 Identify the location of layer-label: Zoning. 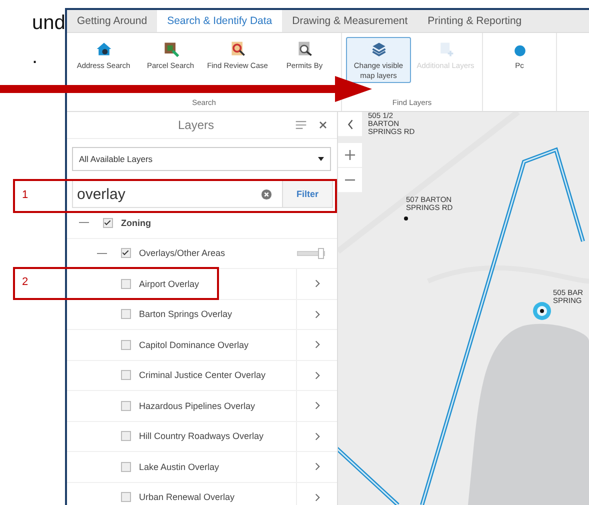
(136, 223).